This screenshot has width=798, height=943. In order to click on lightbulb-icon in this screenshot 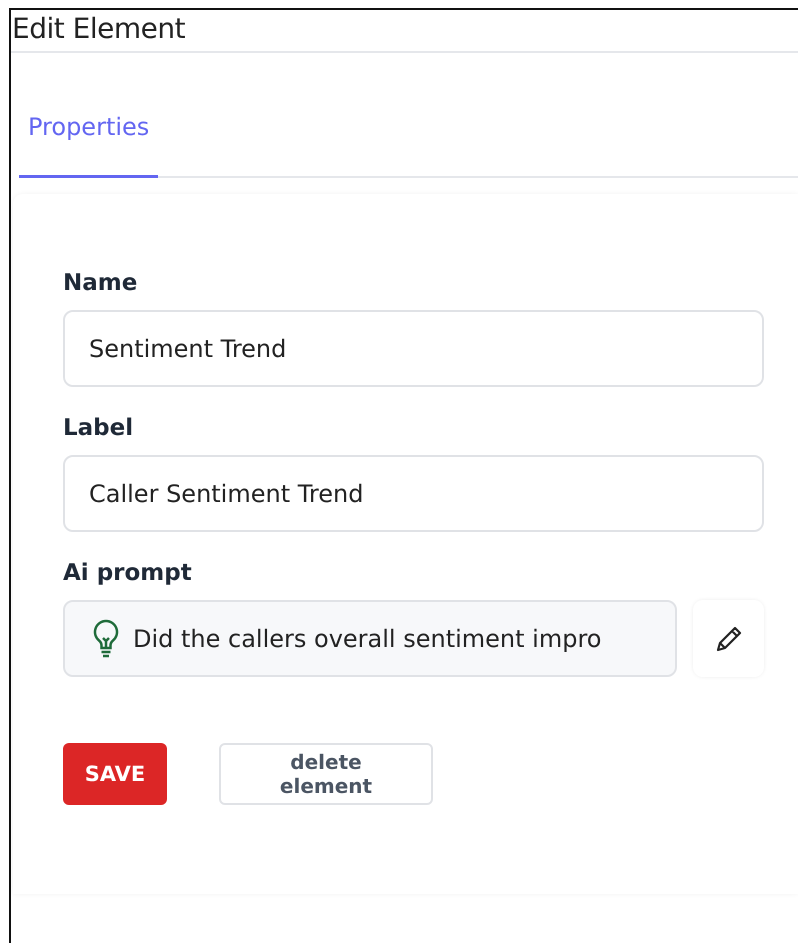, I will do `click(106, 638)`.